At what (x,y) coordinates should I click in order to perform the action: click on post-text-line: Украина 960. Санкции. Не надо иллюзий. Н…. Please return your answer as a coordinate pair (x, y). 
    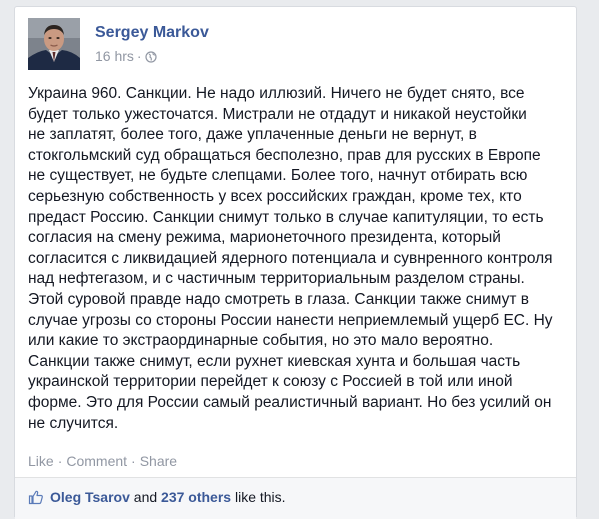
    Looking at the image, I should click on (276, 93).